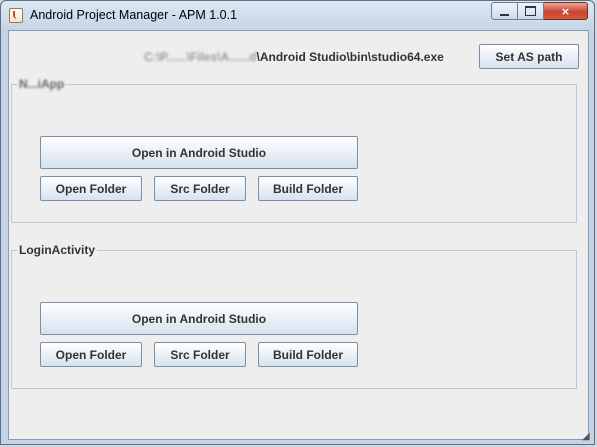  What do you see at coordinates (42, 84) in the screenshot?
I see `project-name: N...iApp` at bounding box center [42, 84].